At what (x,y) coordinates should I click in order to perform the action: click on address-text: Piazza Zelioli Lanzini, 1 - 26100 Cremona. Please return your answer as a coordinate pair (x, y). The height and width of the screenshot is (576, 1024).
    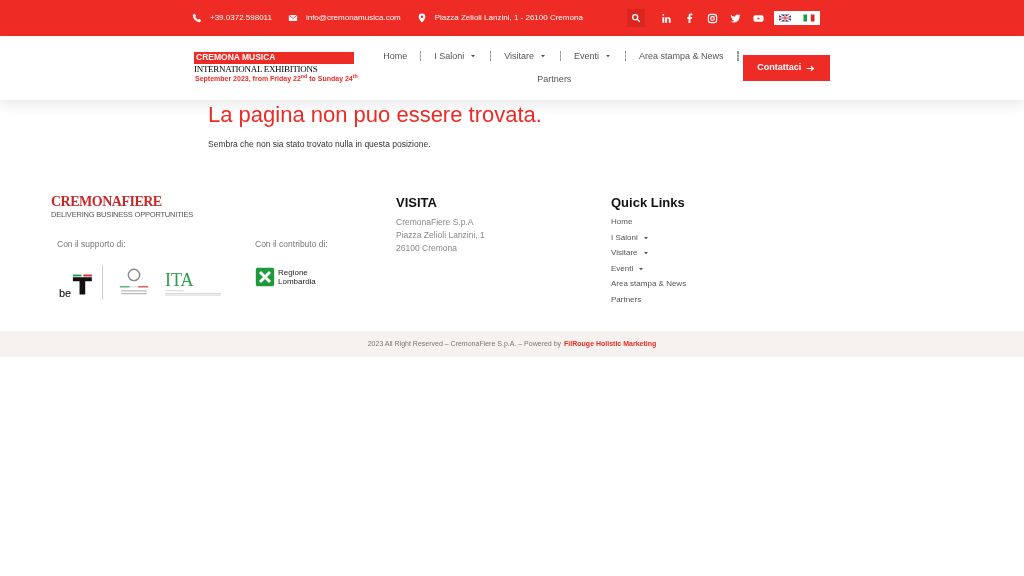
    Looking at the image, I should click on (508, 18).